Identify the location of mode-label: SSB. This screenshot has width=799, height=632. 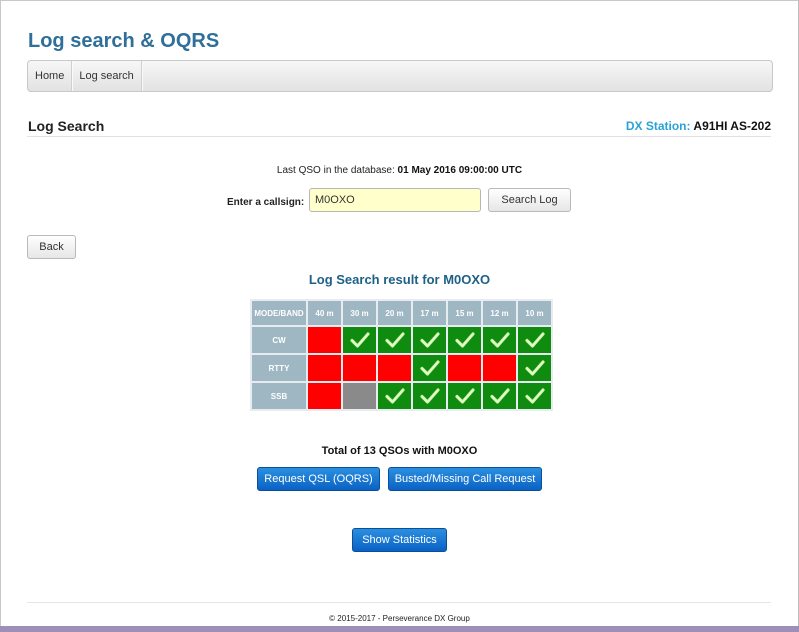
(279, 396).